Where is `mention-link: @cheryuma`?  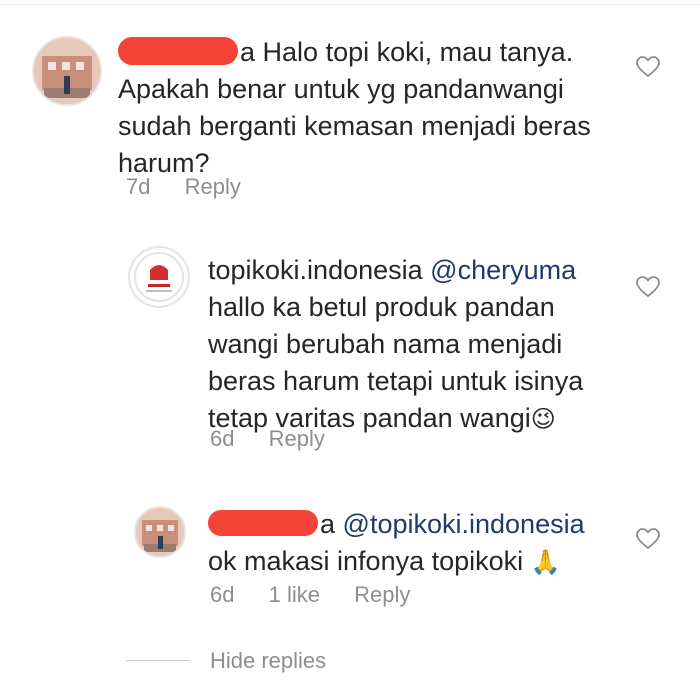
mention-link: @cheryuma is located at coordinates (503, 270).